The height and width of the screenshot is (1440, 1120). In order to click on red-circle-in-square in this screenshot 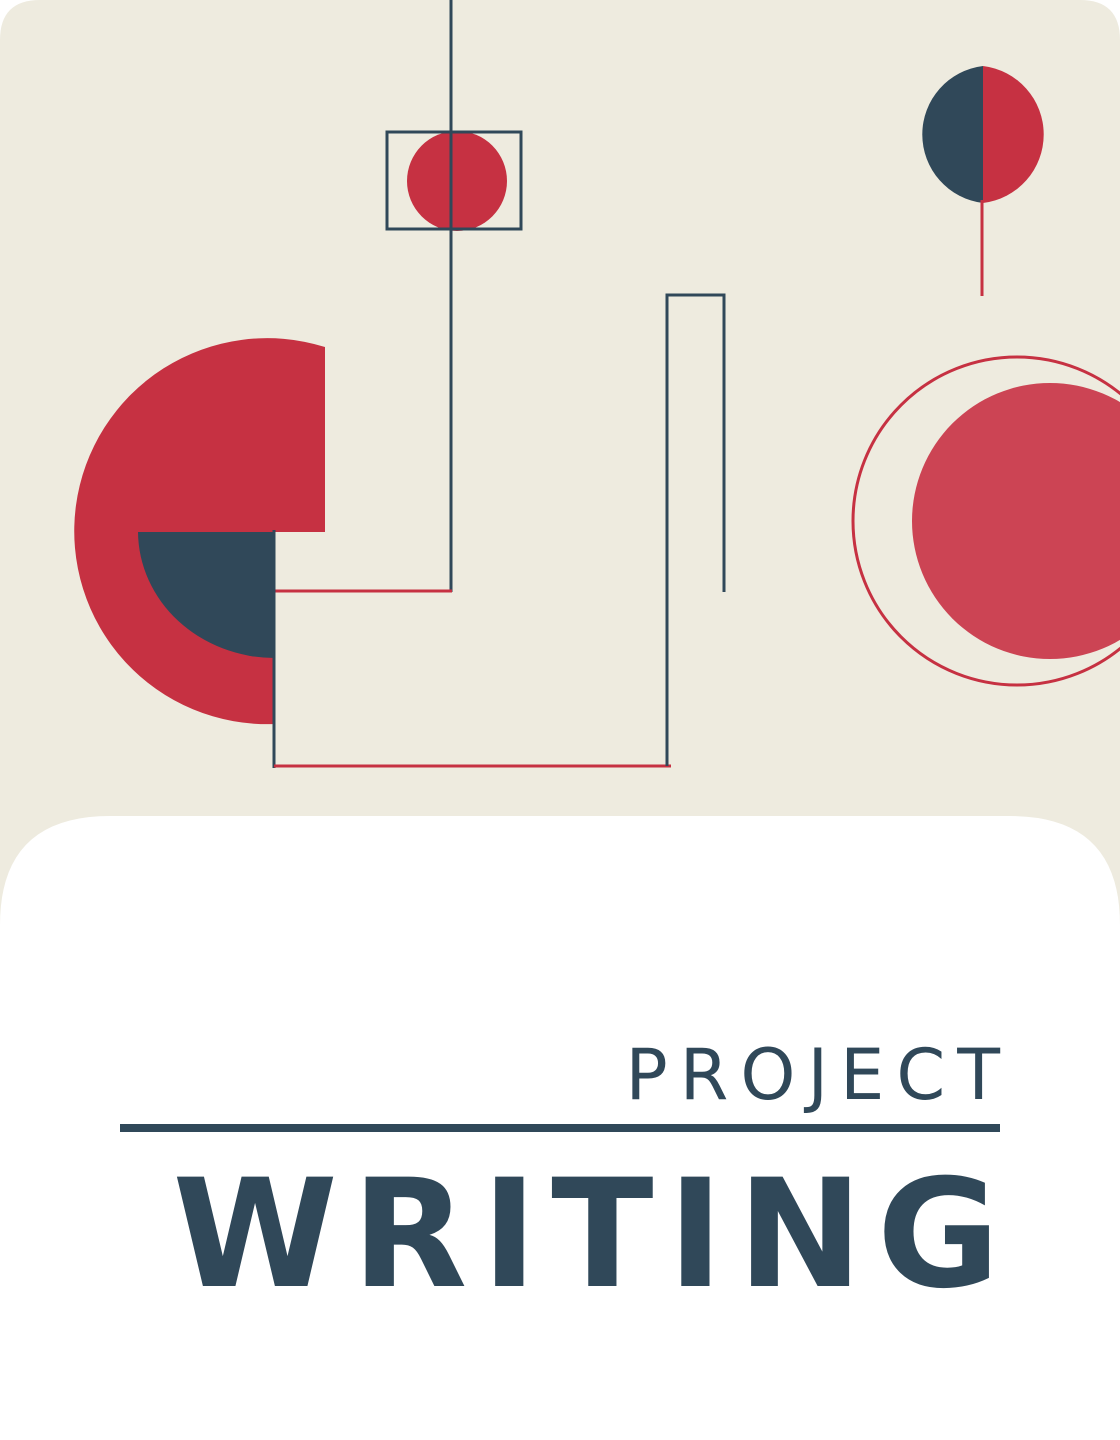, I will do `click(457, 181)`.